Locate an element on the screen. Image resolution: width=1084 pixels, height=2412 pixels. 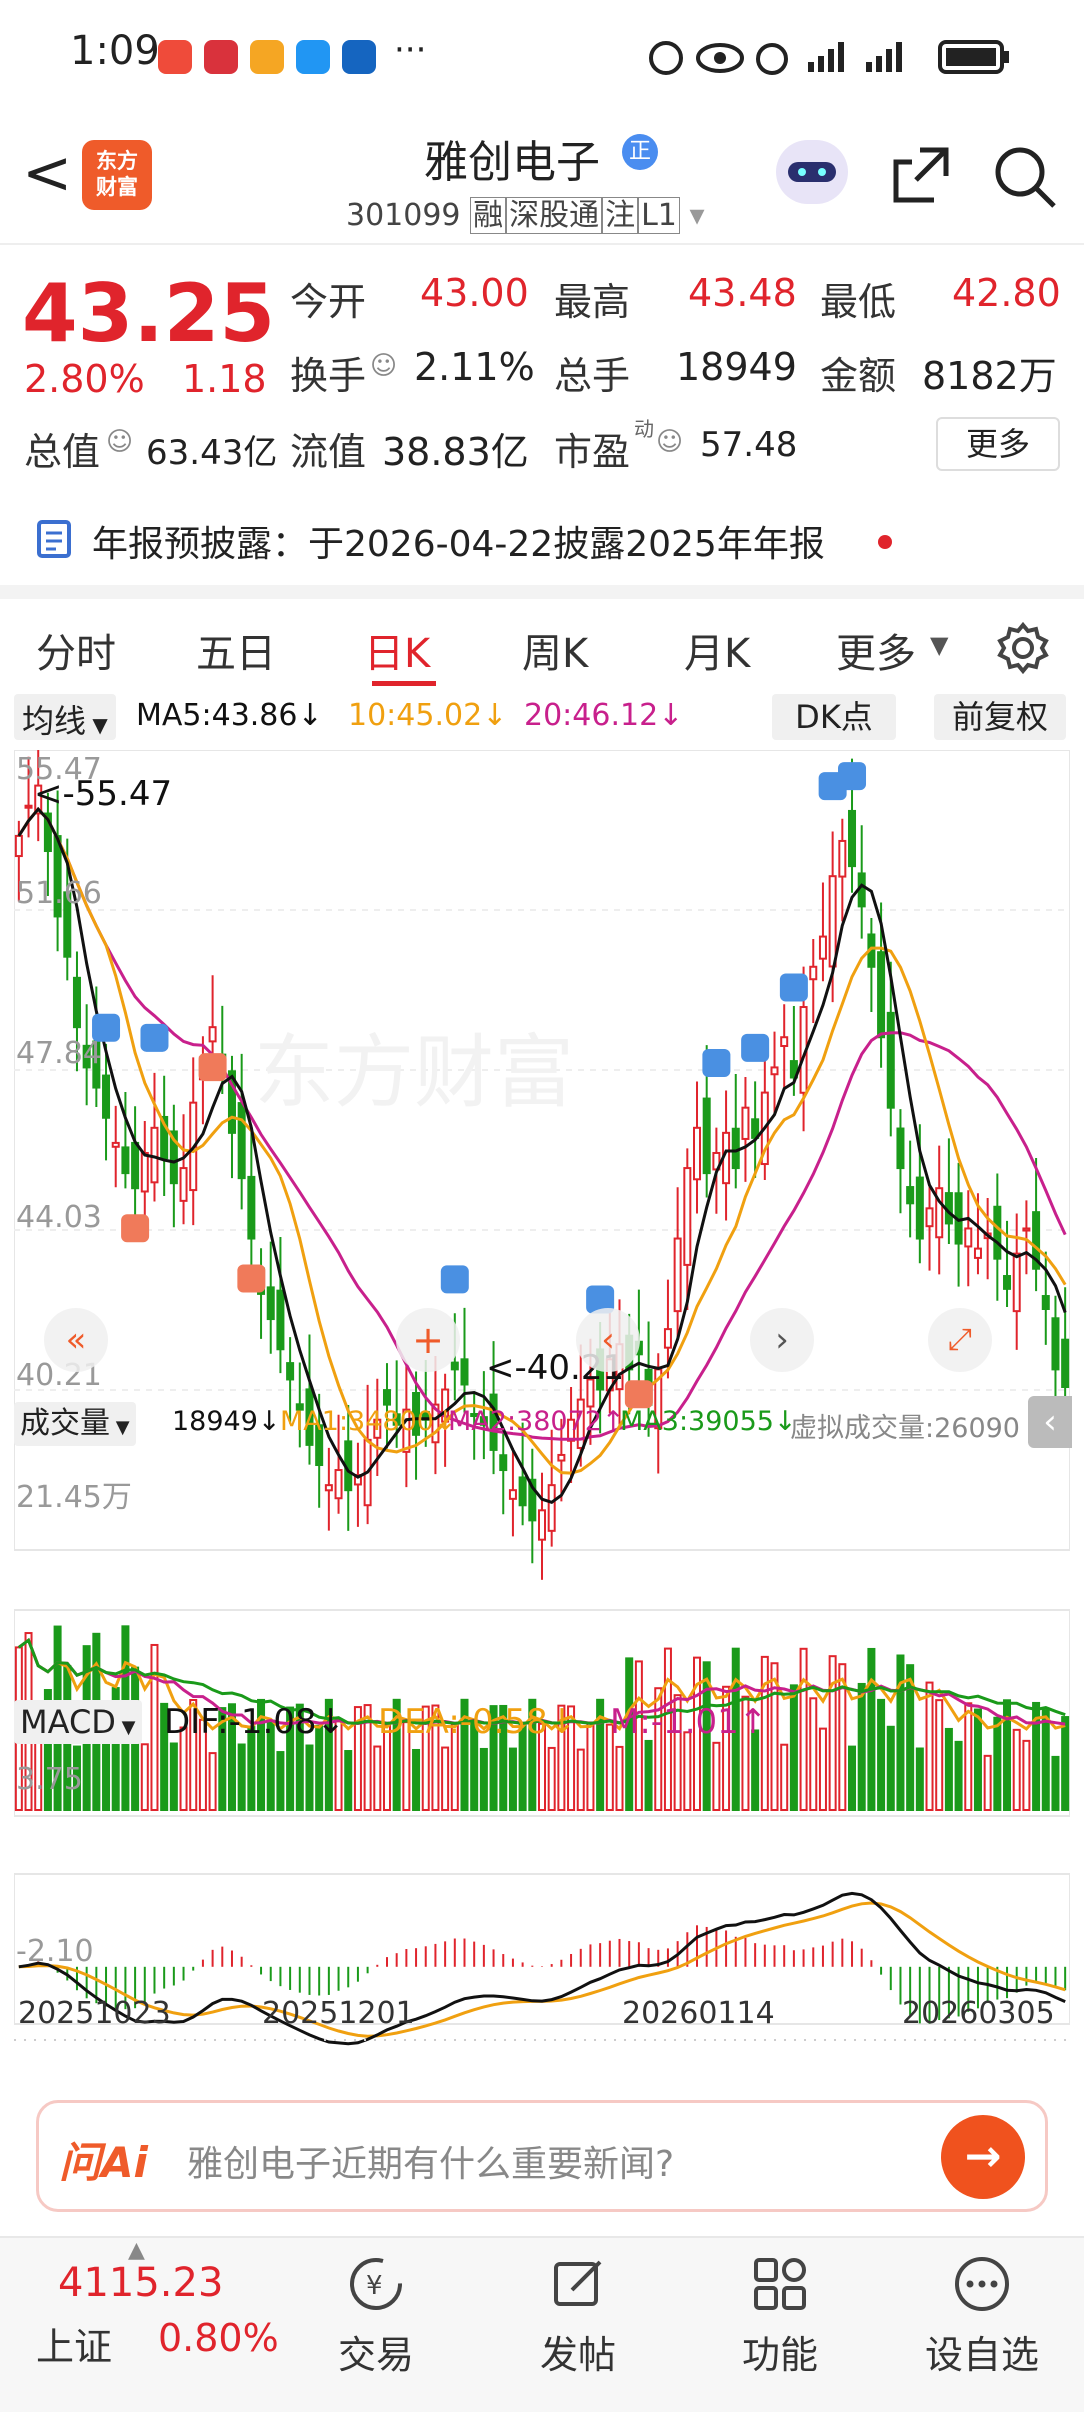
vol-axis-label: 21.45万 is located at coordinates (74, 1497).